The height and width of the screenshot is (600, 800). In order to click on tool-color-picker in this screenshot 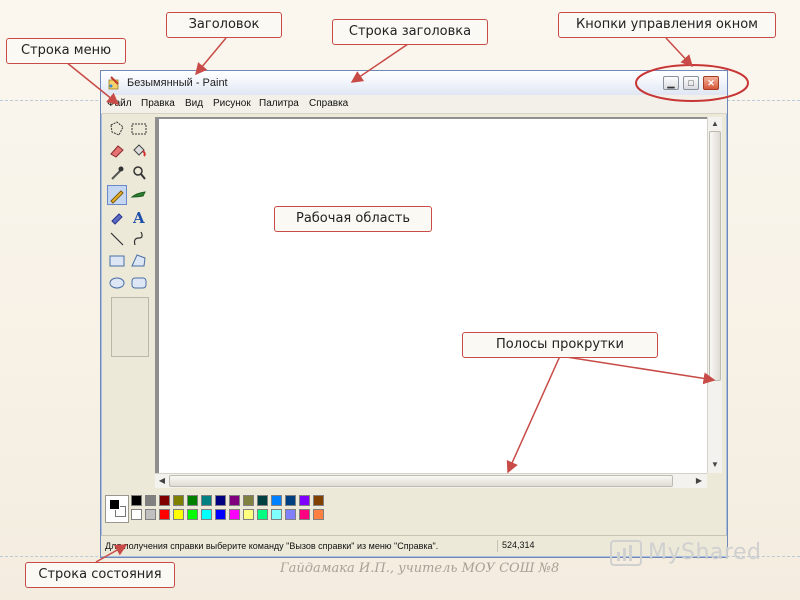, I will do `click(117, 173)`.